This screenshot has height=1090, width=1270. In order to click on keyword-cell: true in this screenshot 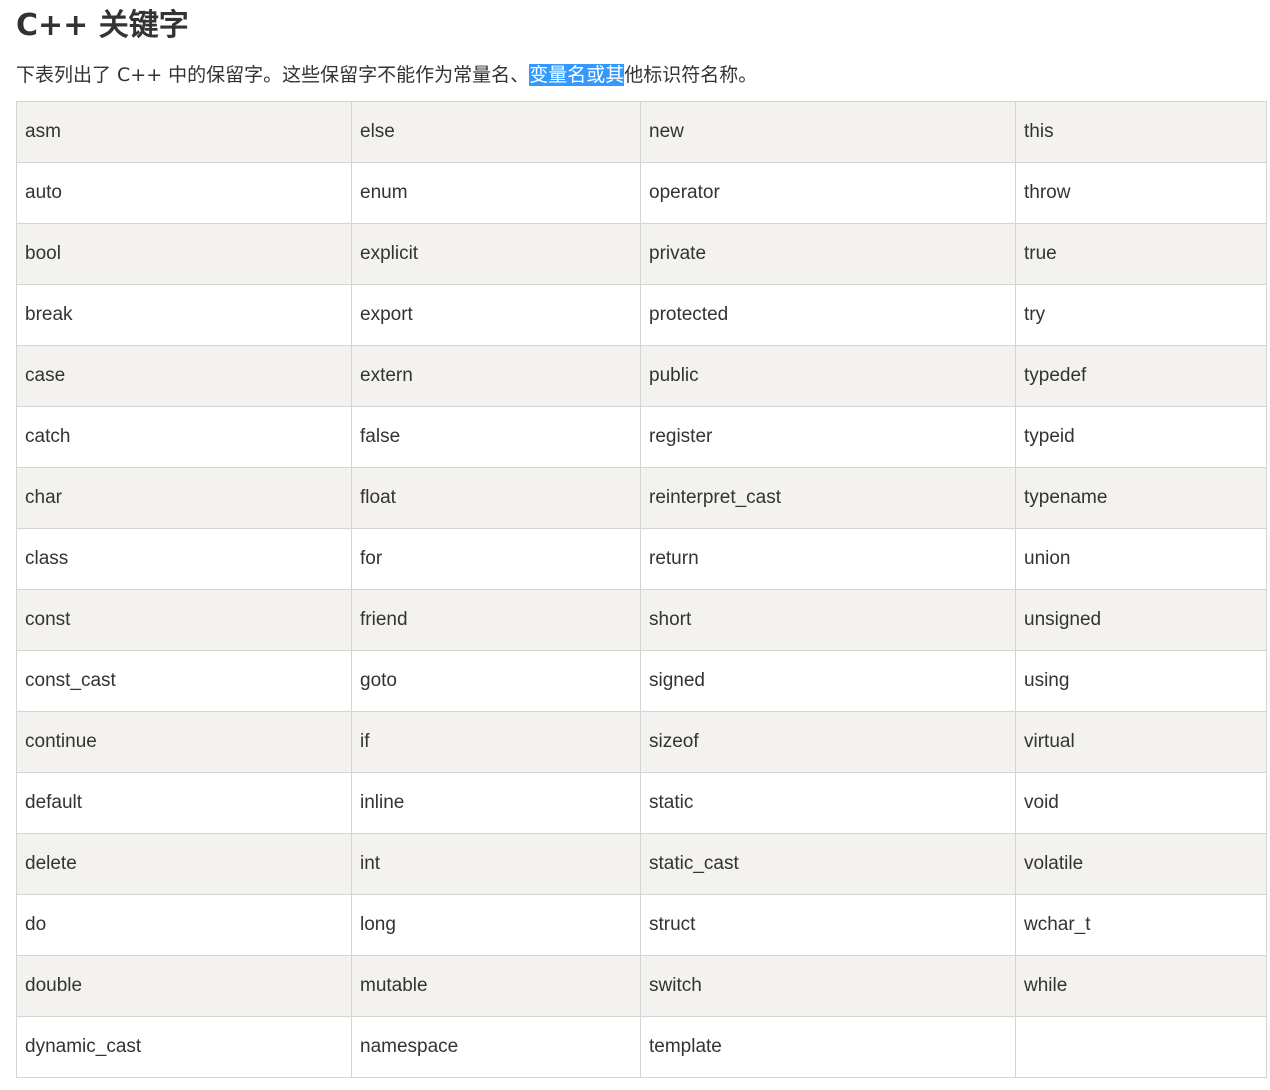, I will do `click(1141, 254)`.